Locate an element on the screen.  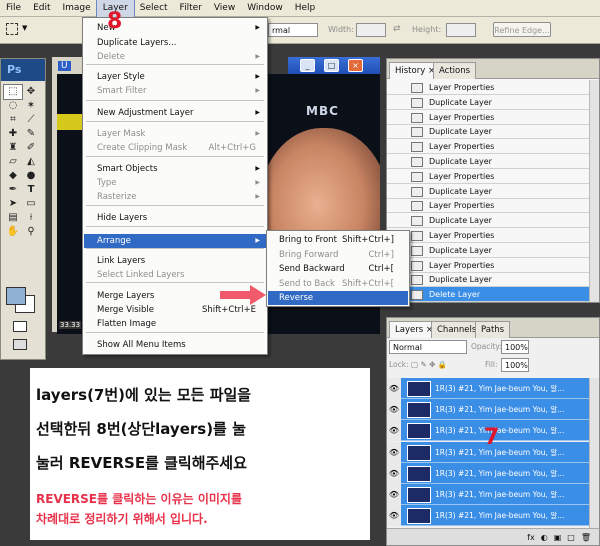
opacity-field: 100% is located at coordinates (515, 347).